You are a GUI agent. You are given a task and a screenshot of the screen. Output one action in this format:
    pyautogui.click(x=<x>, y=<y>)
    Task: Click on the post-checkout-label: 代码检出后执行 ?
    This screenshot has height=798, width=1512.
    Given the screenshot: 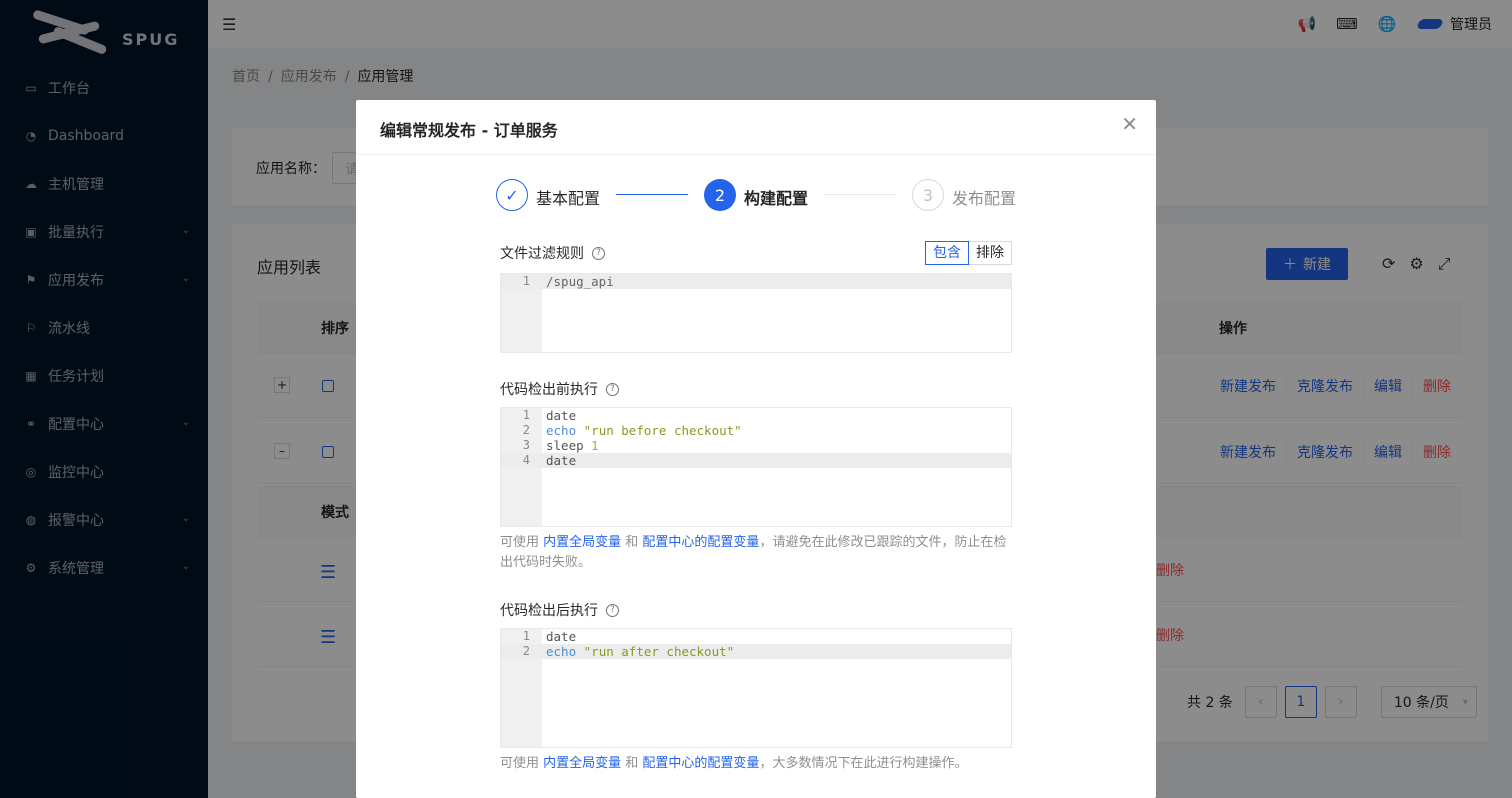 What is the action you would take?
    pyautogui.click(x=559, y=610)
    